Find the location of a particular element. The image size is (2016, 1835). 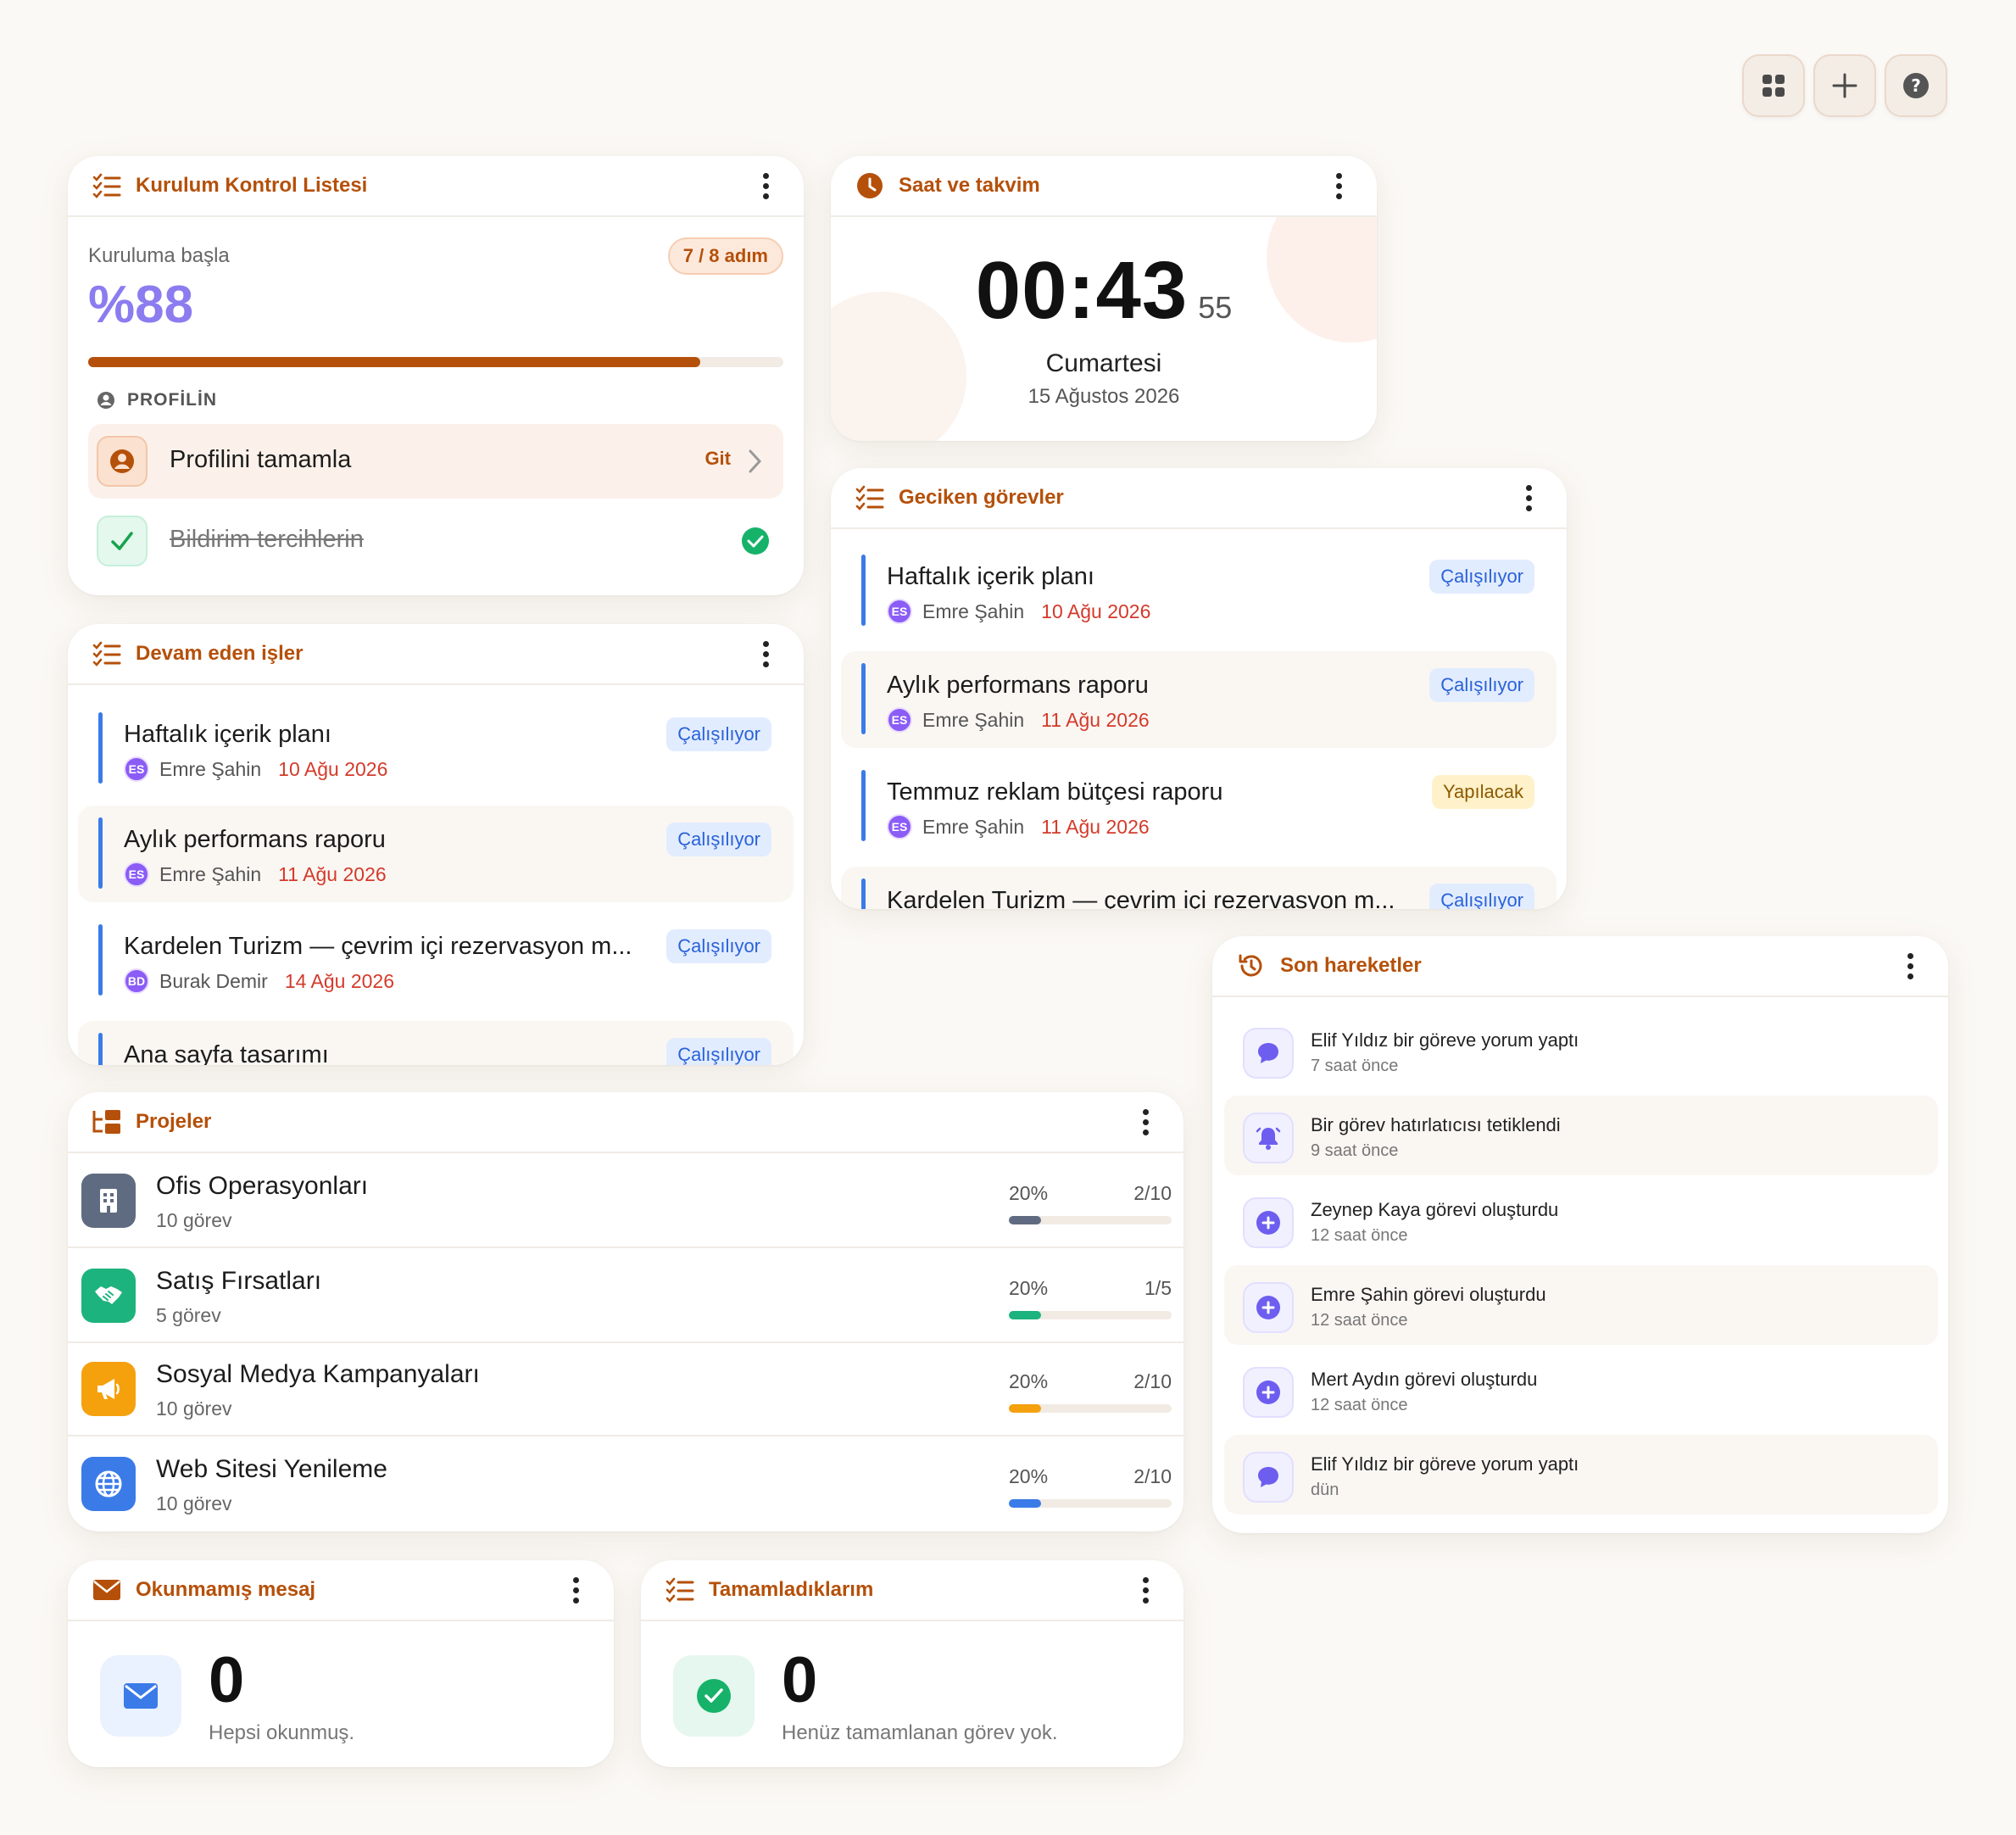

grid-icon is located at coordinates (1774, 86).